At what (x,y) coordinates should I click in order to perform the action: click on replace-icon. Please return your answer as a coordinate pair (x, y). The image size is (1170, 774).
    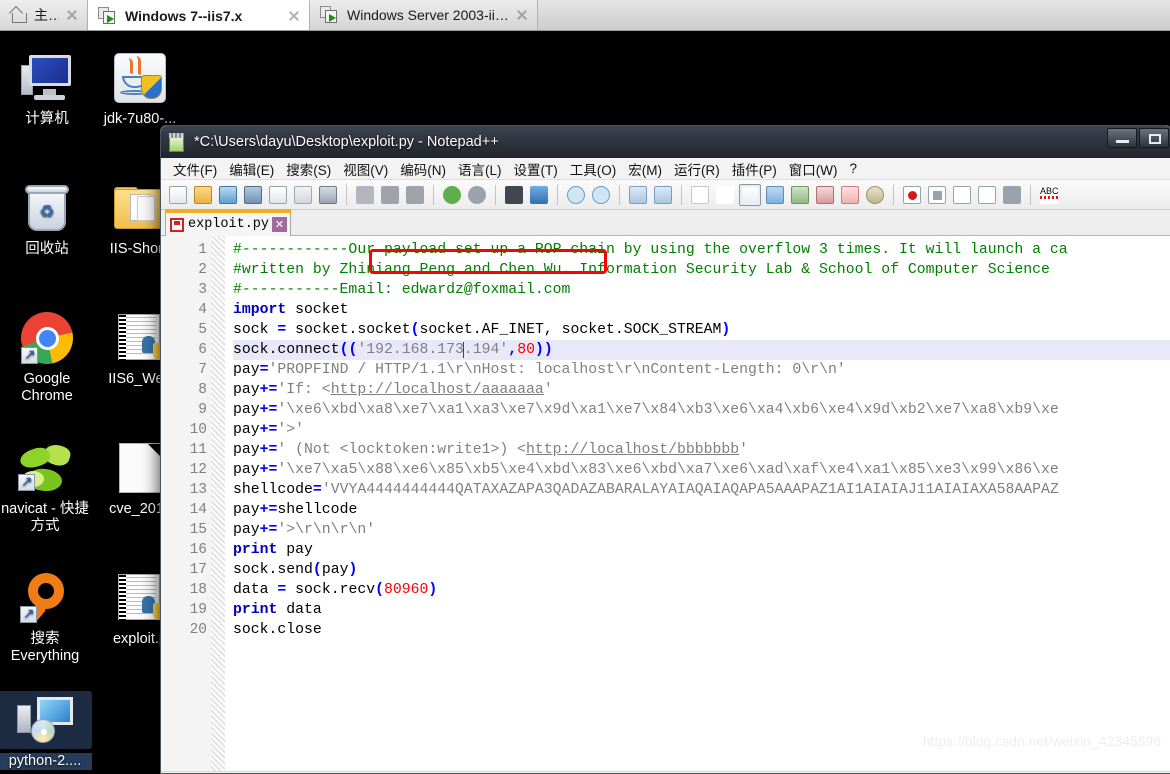
    Looking at the image, I should click on (539, 195).